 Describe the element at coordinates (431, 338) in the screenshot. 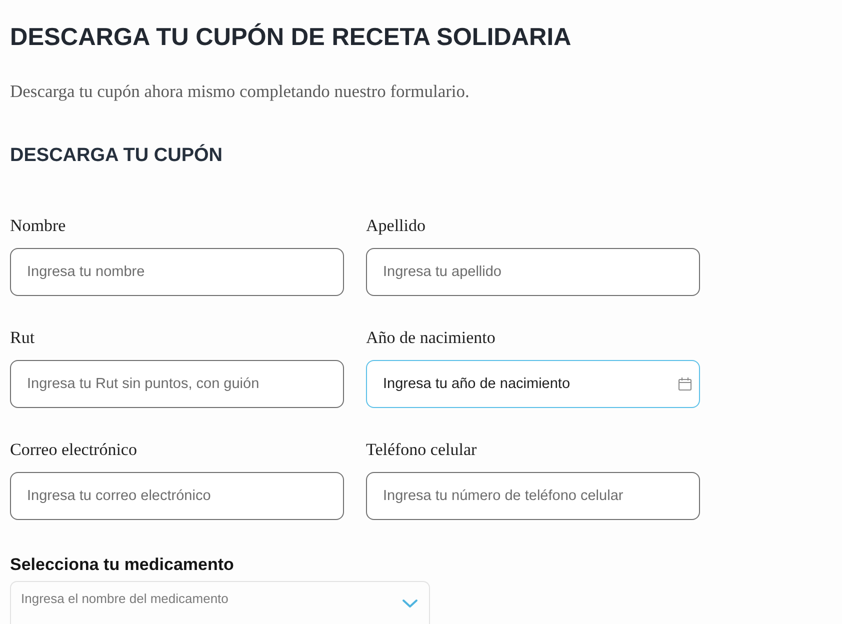

I see `field-label: Año de nacimiento` at that location.